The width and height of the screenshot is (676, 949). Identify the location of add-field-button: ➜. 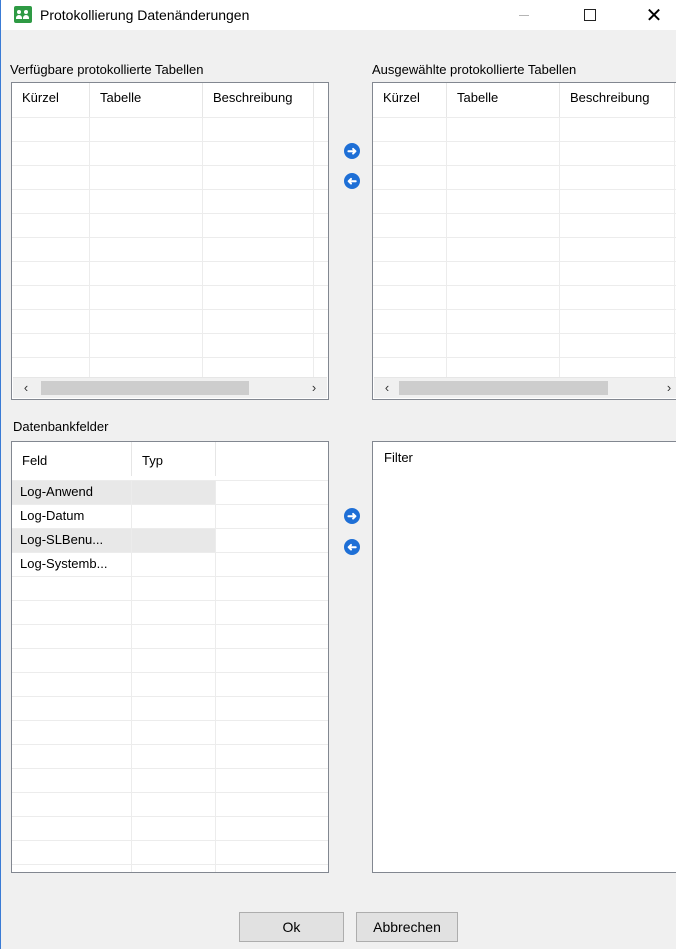
(352, 516).